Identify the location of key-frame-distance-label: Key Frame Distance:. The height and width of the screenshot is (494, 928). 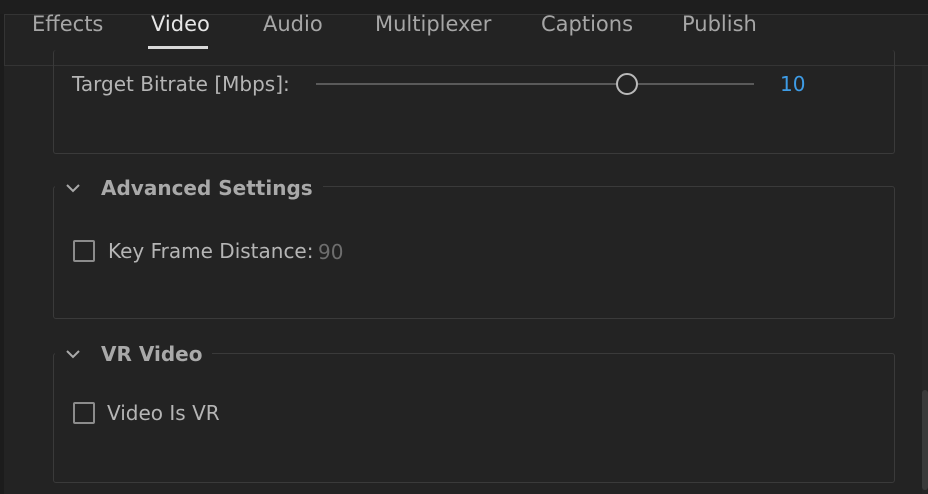
(211, 251).